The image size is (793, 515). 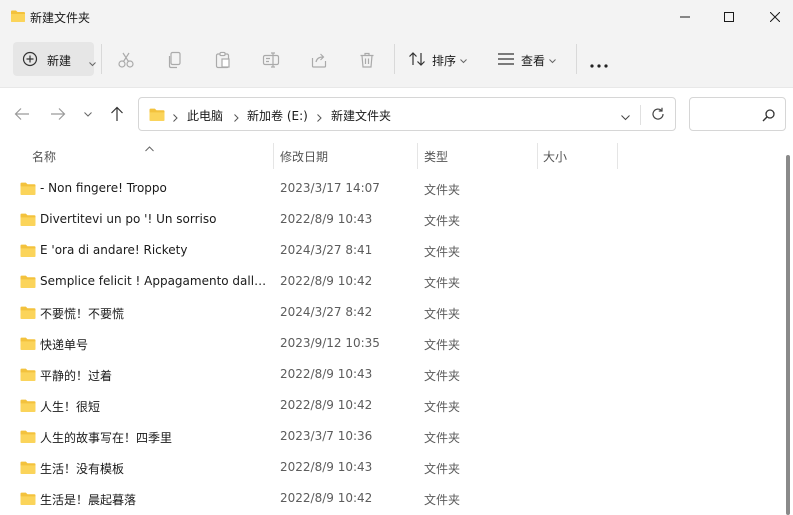 What do you see at coordinates (326, 312) in the screenshot?
I see `file-date-modified: 2024/3/27 8:42` at bounding box center [326, 312].